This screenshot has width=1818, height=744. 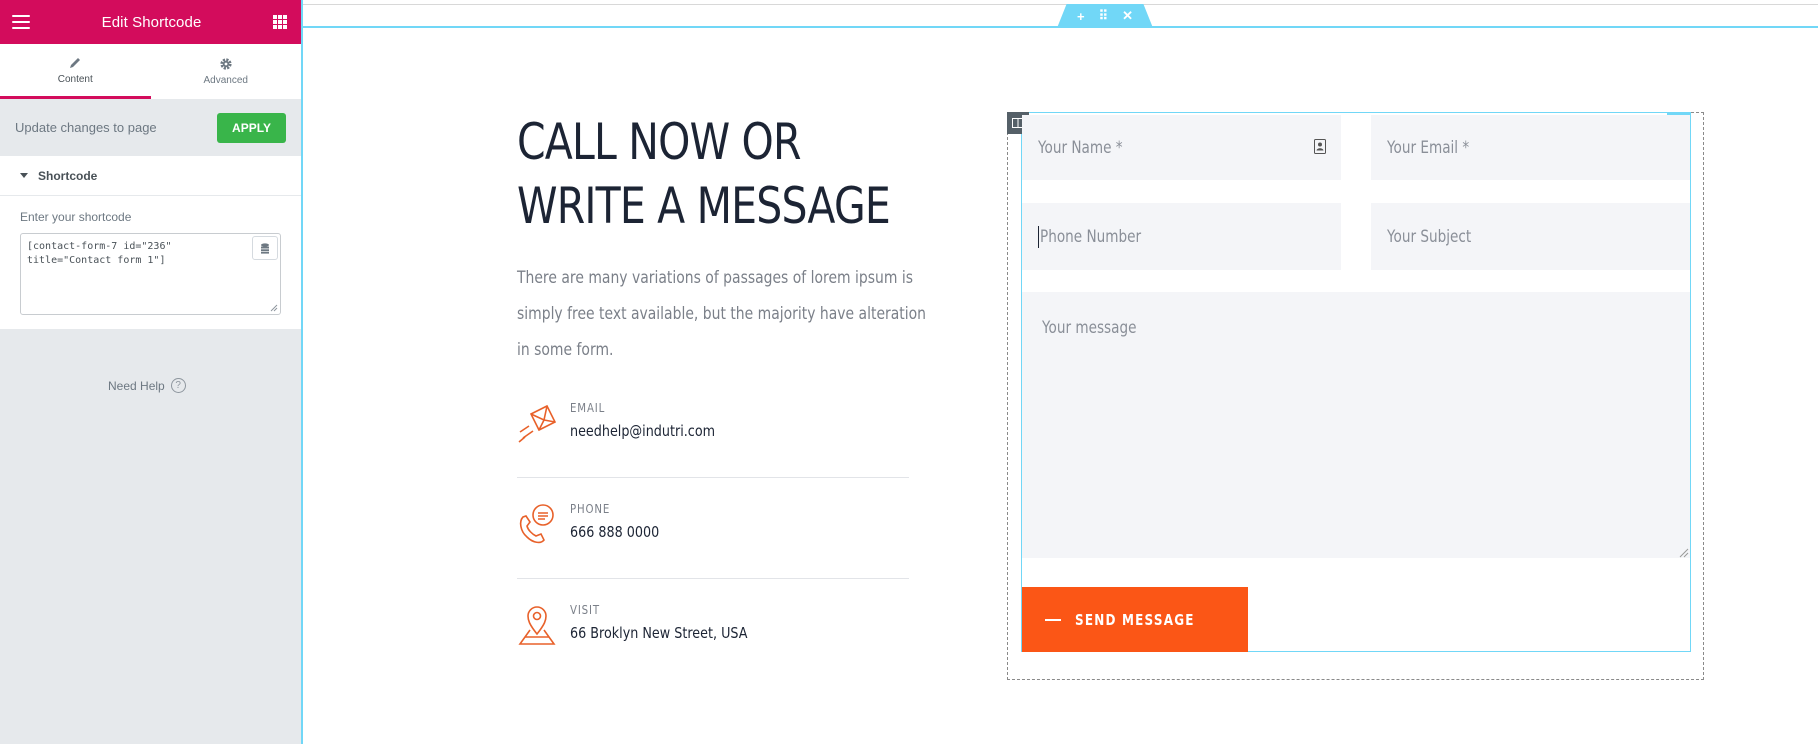 What do you see at coordinates (1356, 425) in the screenshot?
I see `message-field: Your message` at bounding box center [1356, 425].